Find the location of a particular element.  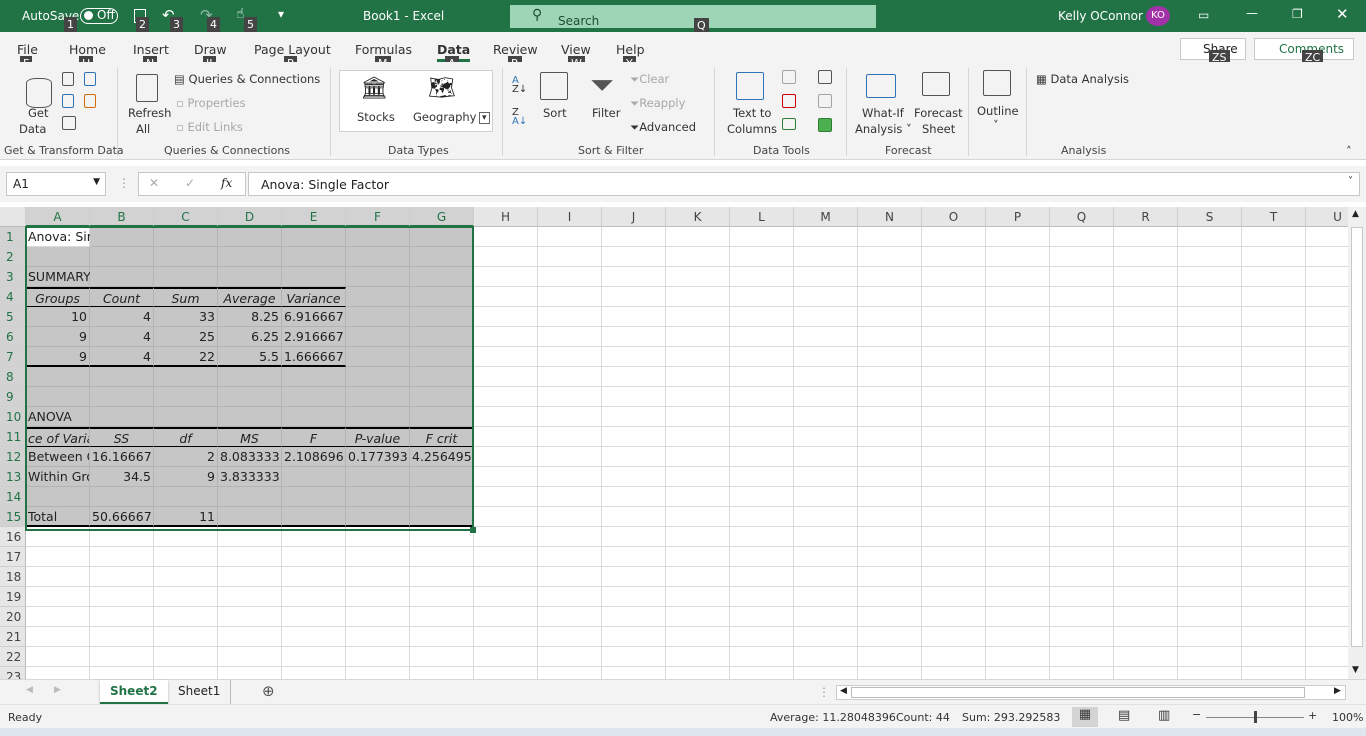

tab-review: Review is located at coordinates (515, 49).